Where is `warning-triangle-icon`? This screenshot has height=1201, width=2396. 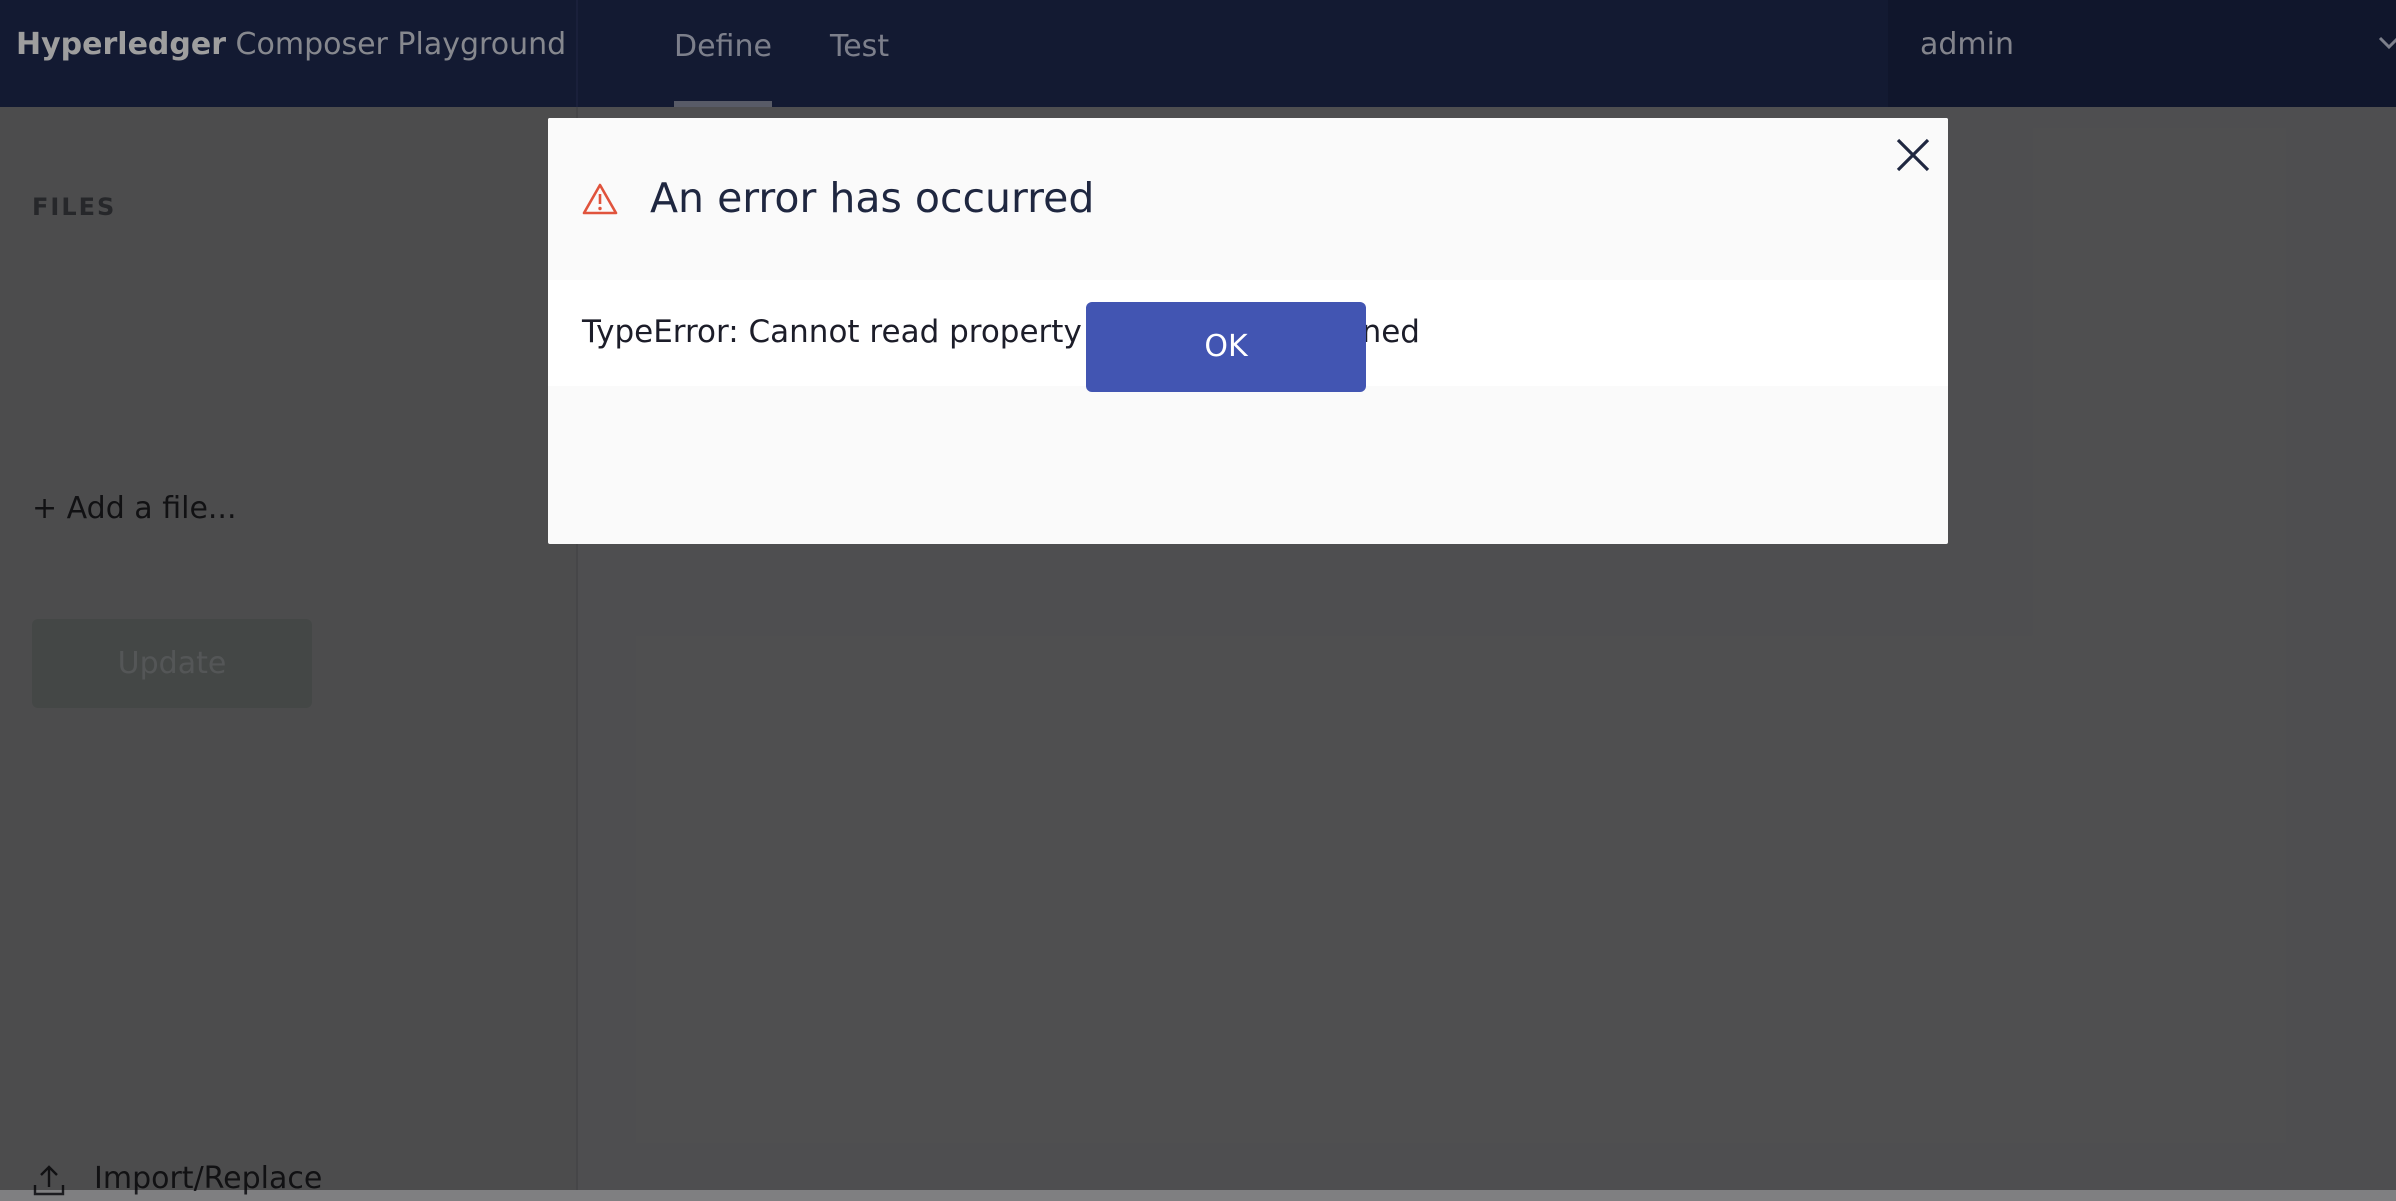
warning-triangle-icon is located at coordinates (600, 199).